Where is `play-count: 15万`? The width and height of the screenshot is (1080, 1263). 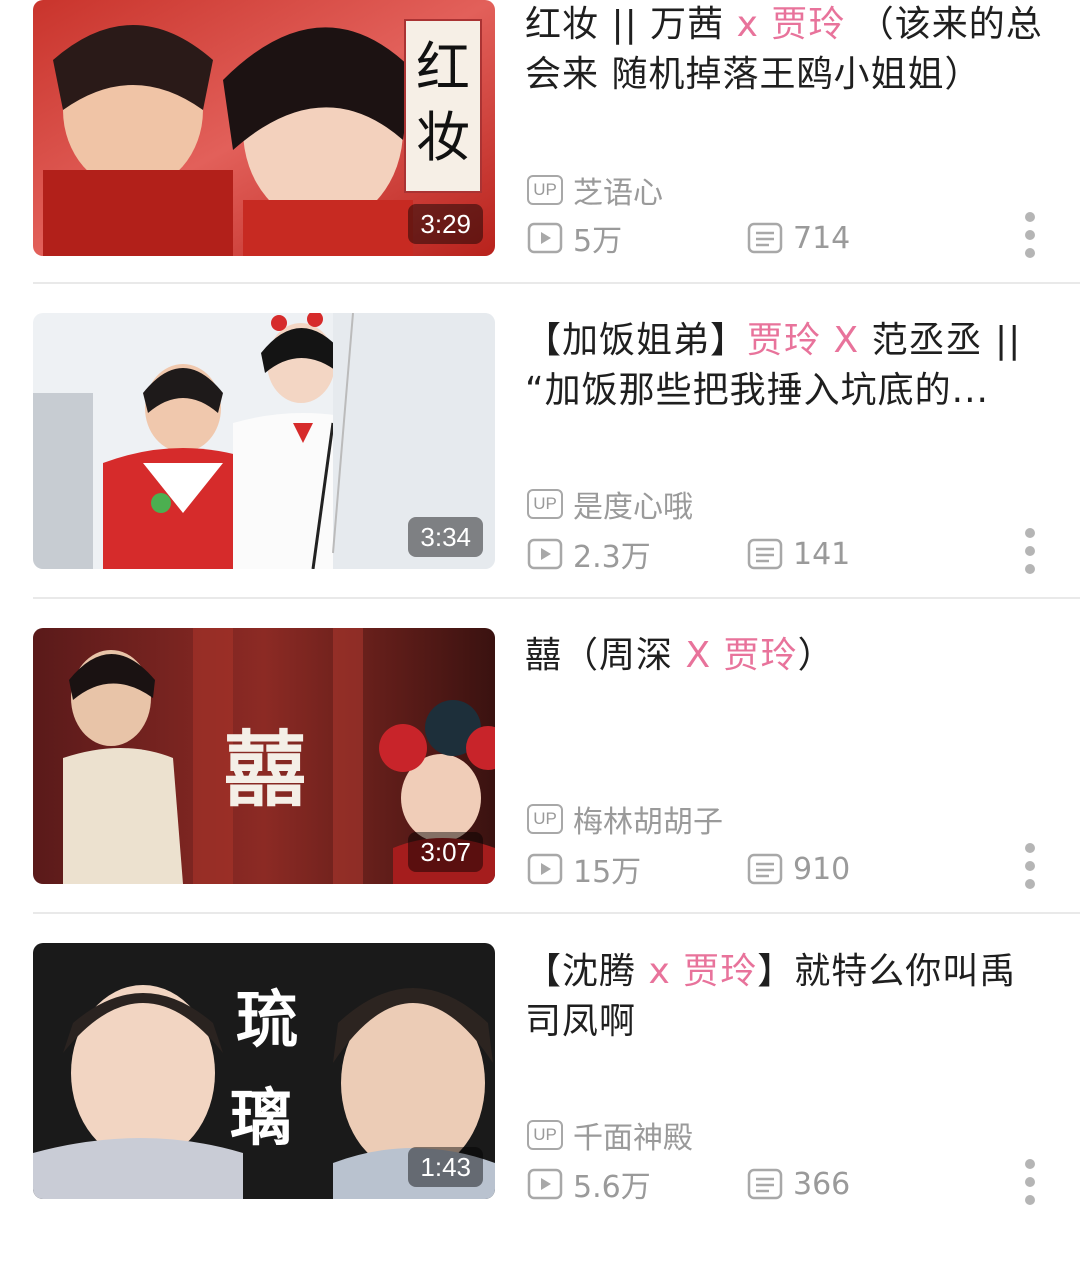
play-count: 15万 is located at coordinates (607, 872).